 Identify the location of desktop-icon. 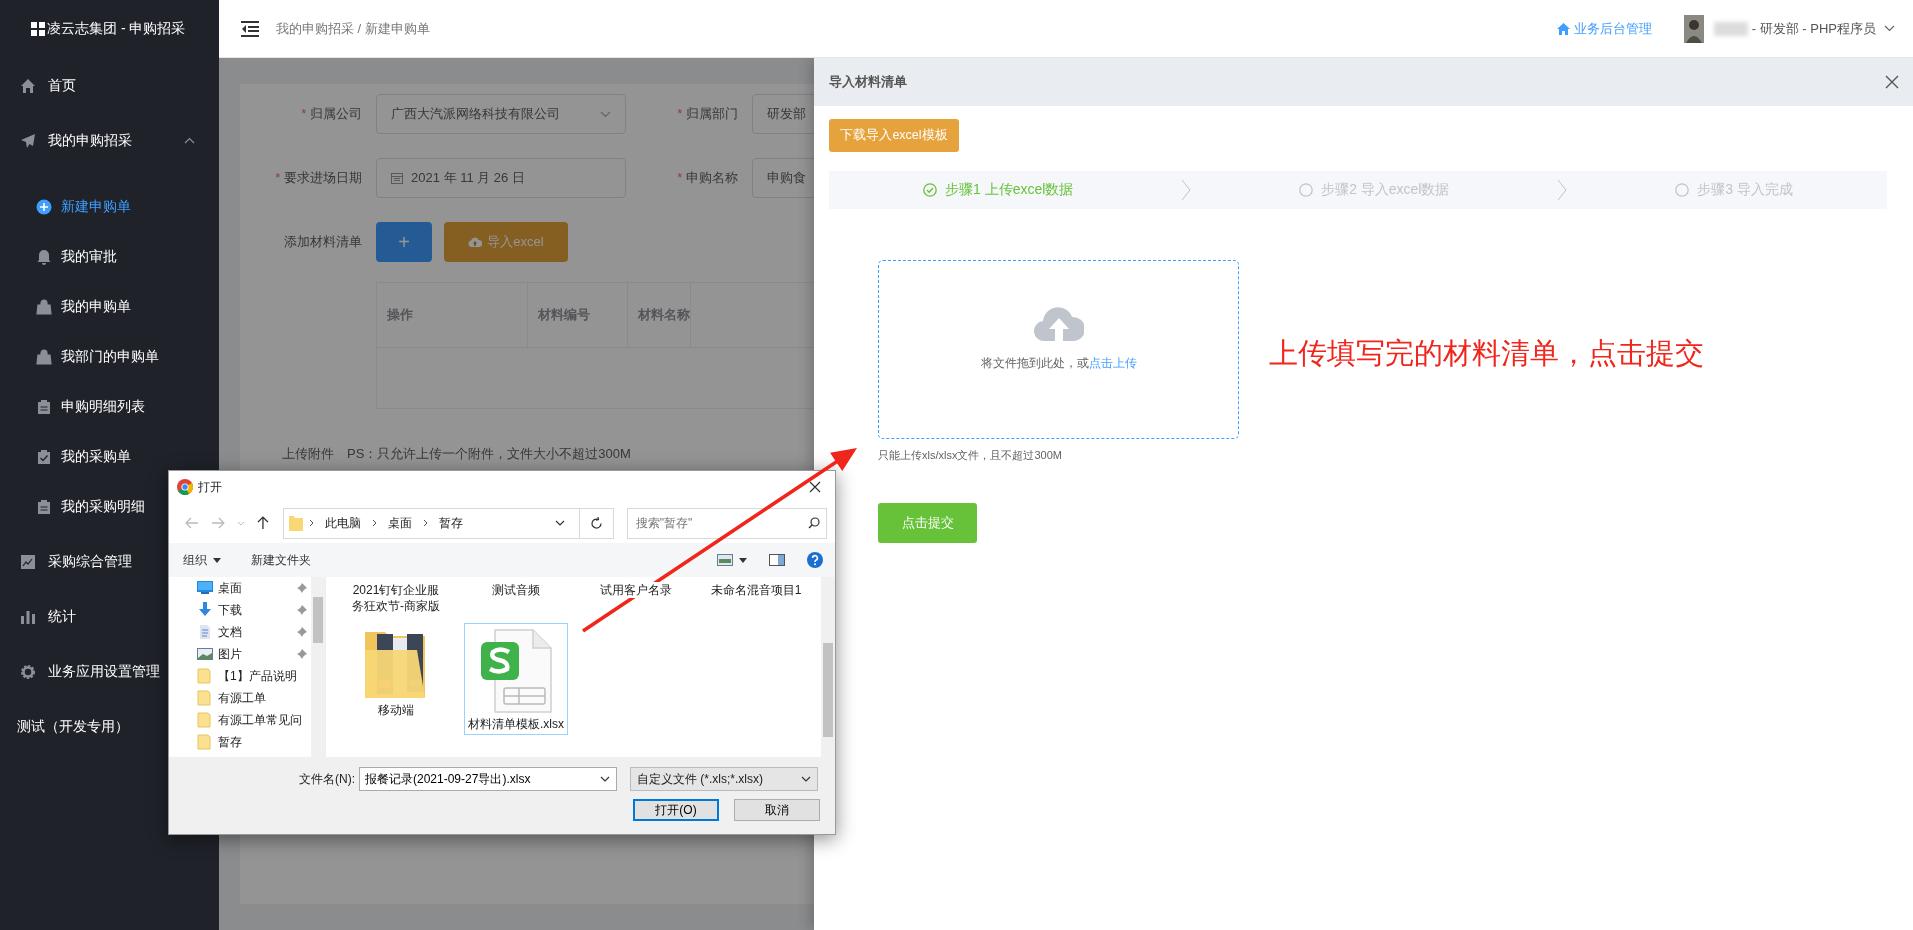
(205, 588).